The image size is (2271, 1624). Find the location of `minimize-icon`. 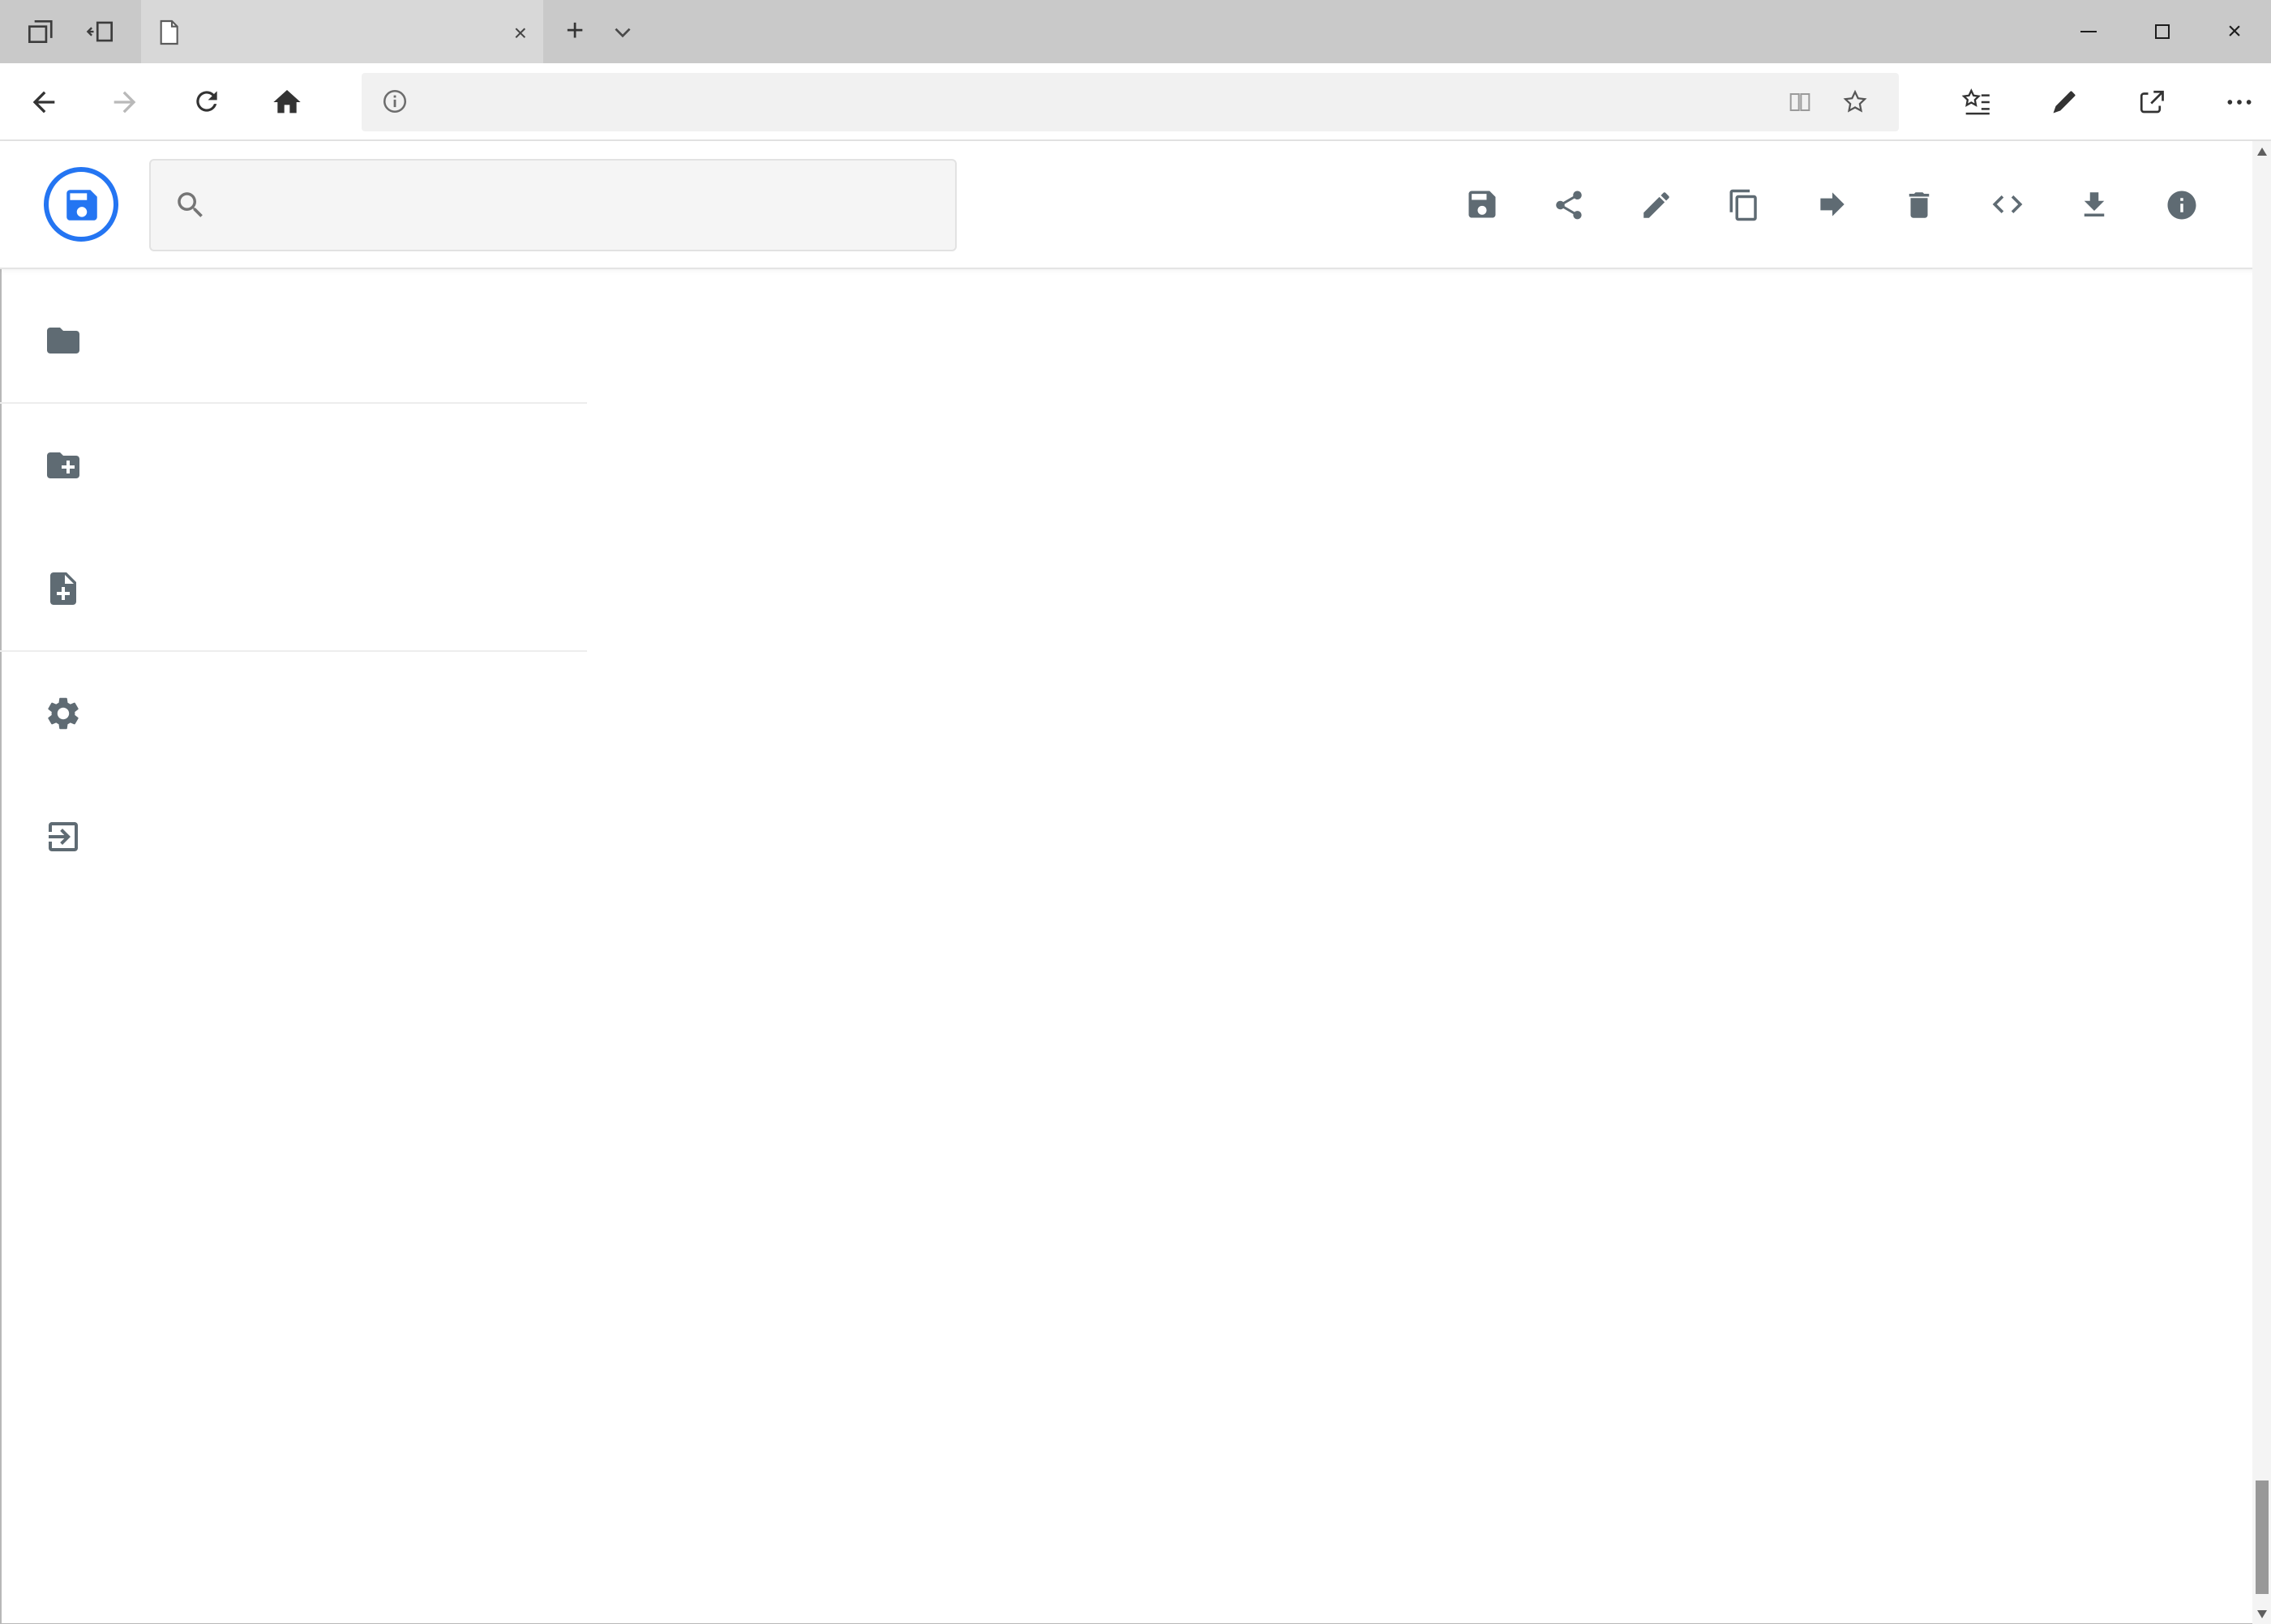

minimize-icon is located at coordinates (2088, 32).